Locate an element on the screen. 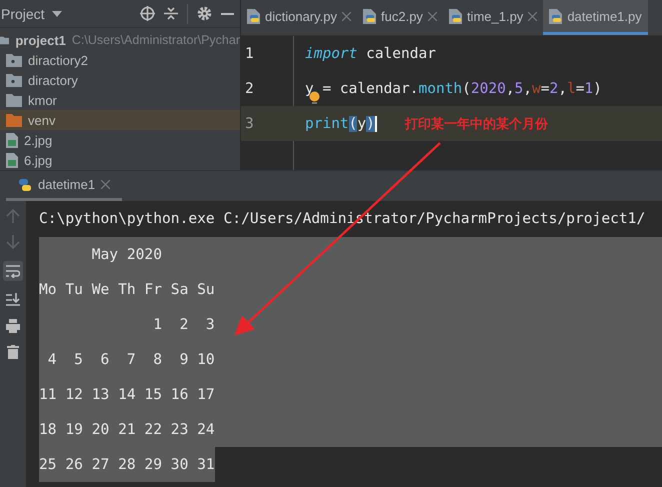 The width and height of the screenshot is (662, 487). collapse-icon is located at coordinates (171, 13).